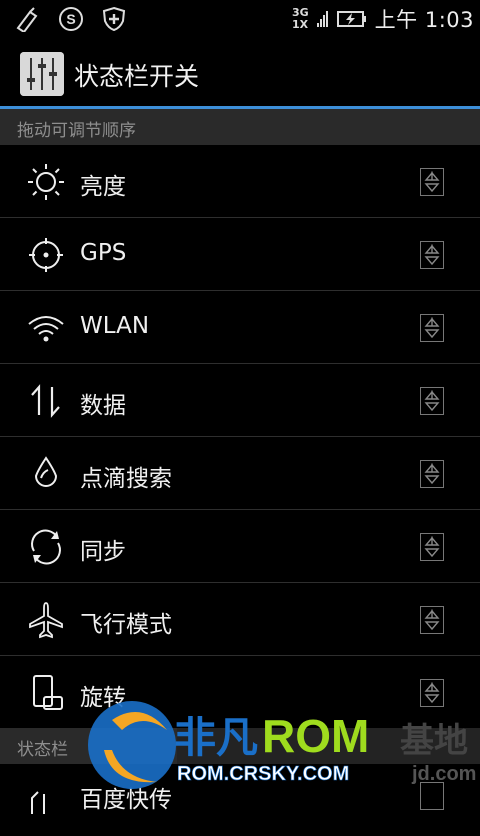 The height and width of the screenshot is (836, 480). What do you see at coordinates (46, 471) in the screenshot?
I see `drop-icon` at bounding box center [46, 471].